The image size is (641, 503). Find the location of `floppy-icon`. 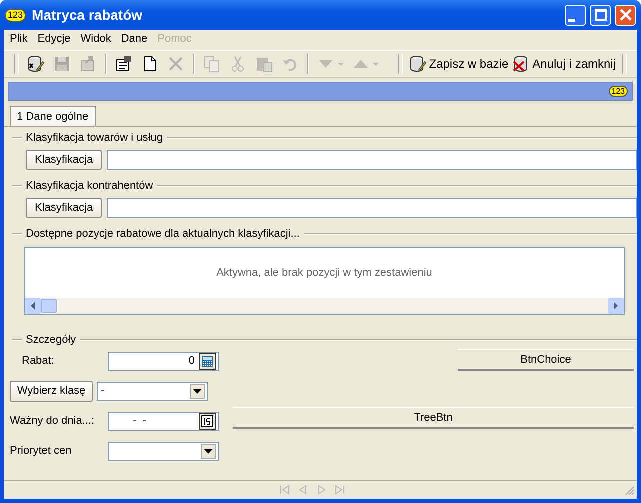

floppy-icon is located at coordinates (62, 64).